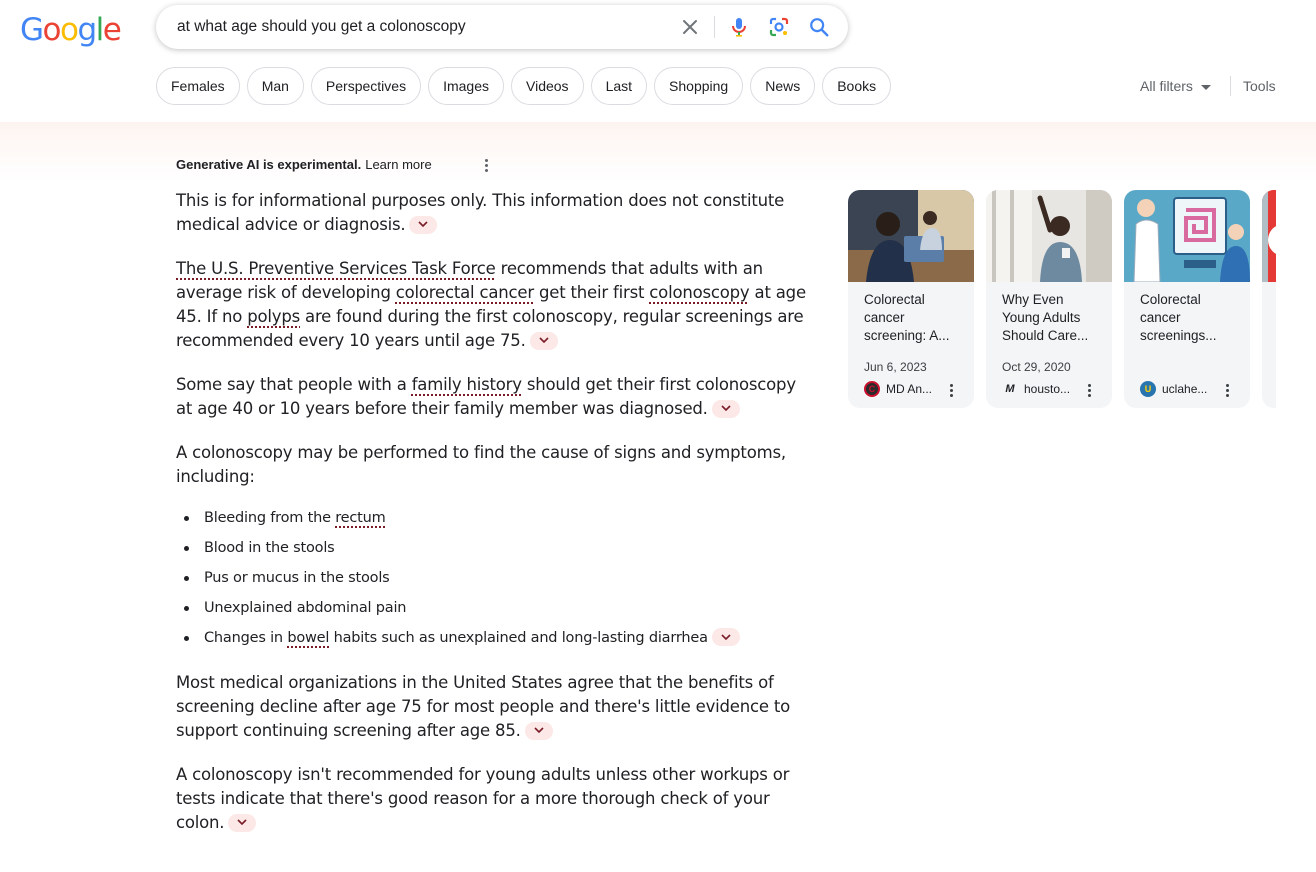 The height and width of the screenshot is (872, 1316). I want to click on search-box: at what age should you get a colonoscopy, so click(502, 27).